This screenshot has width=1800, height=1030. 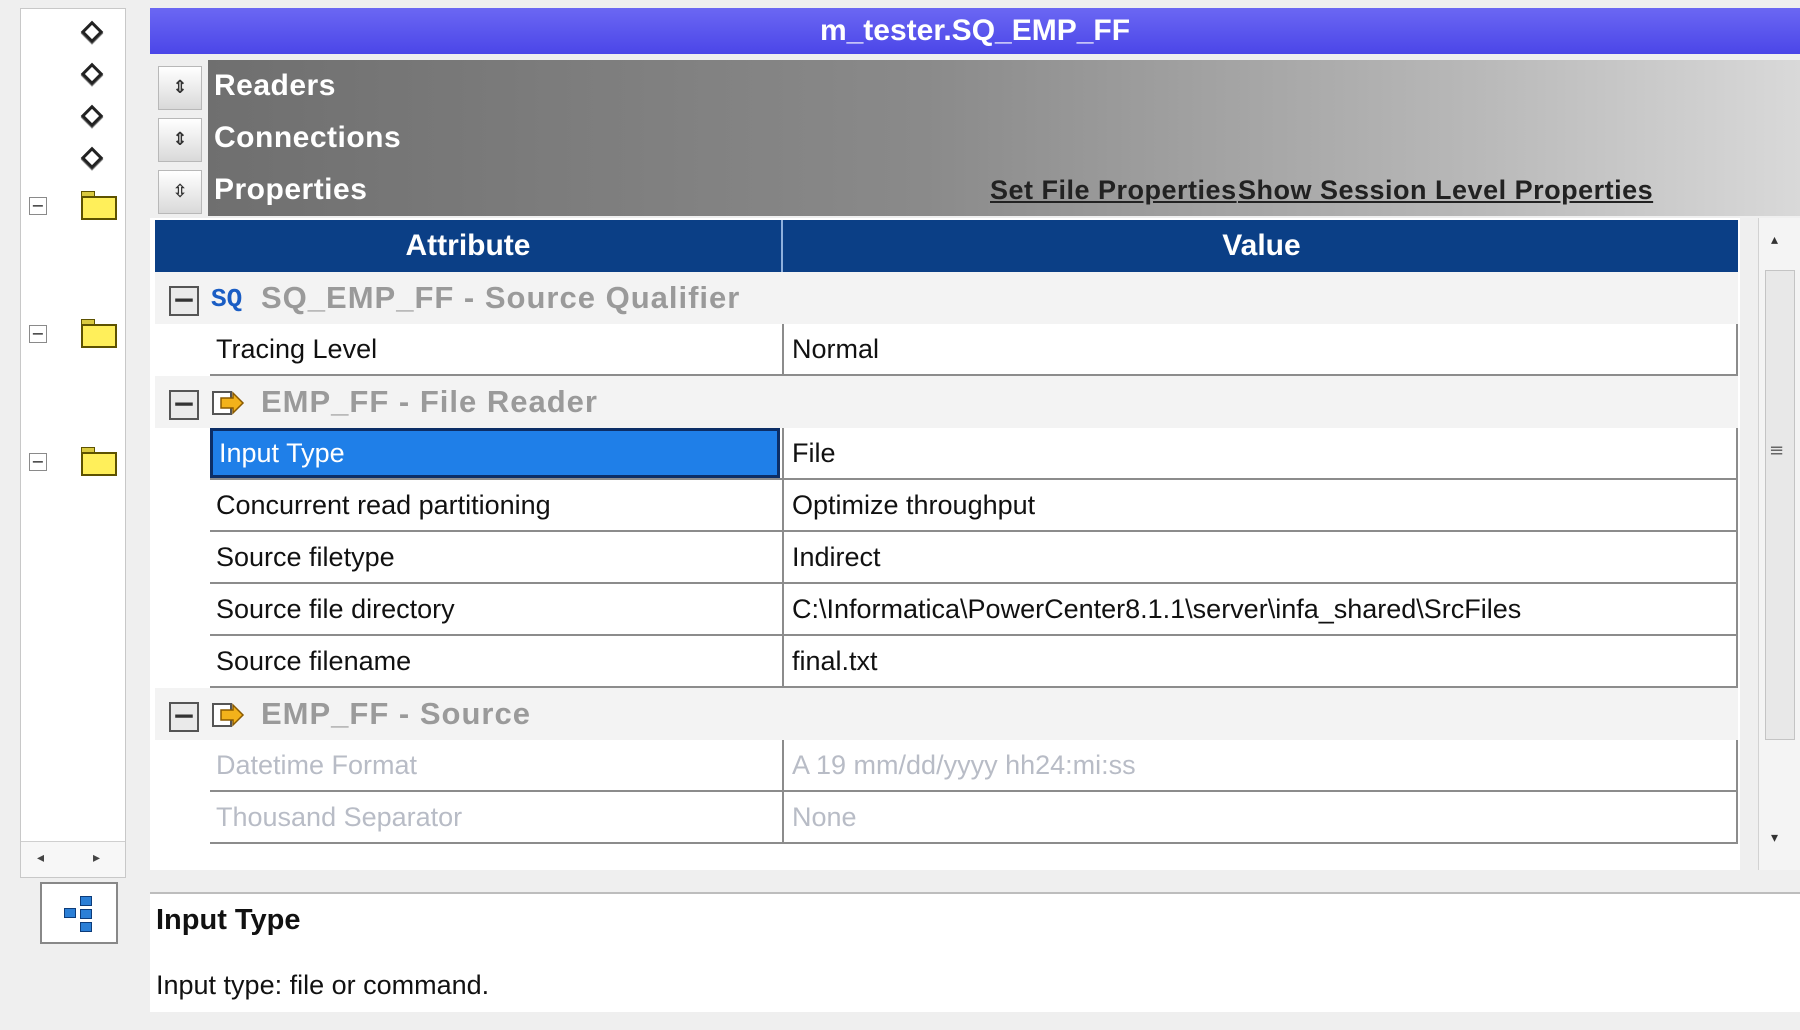 What do you see at coordinates (180, 192) in the screenshot?
I see `collapse-icon: ⇳` at bounding box center [180, 192].